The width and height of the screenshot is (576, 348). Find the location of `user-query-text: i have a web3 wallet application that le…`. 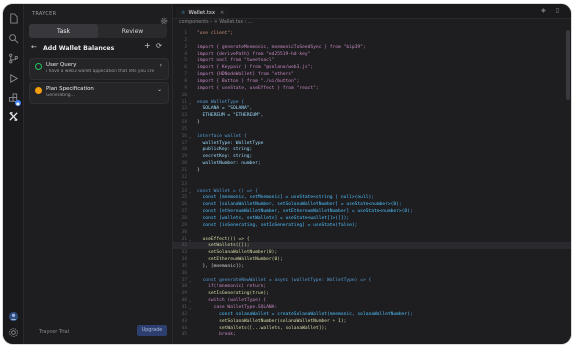

user-query-text: i have a web3 wallet application that le… is located at coordinates (100, 71).